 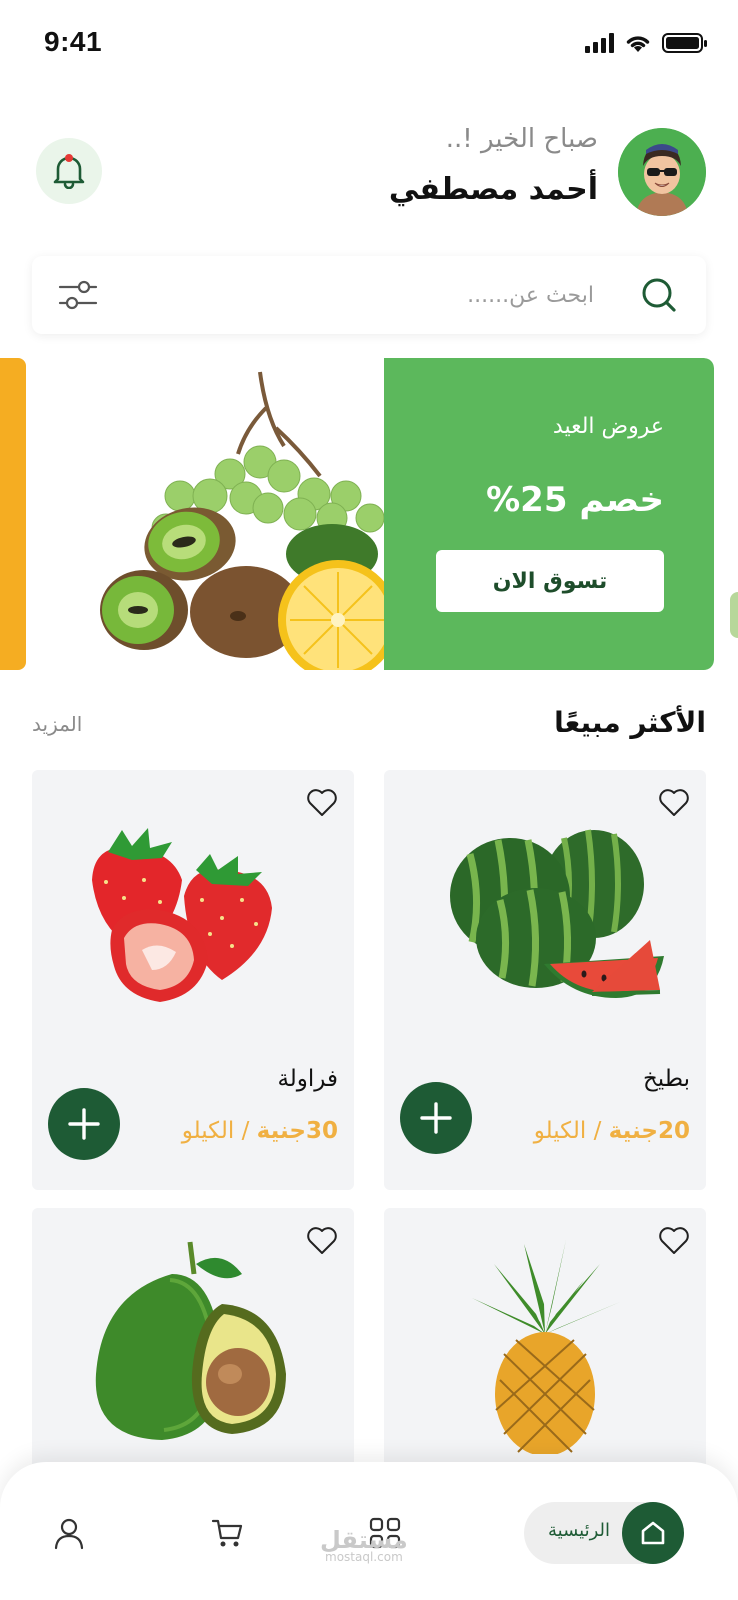 I want to click on more-link: المزيد, so click(x=57, y=724).